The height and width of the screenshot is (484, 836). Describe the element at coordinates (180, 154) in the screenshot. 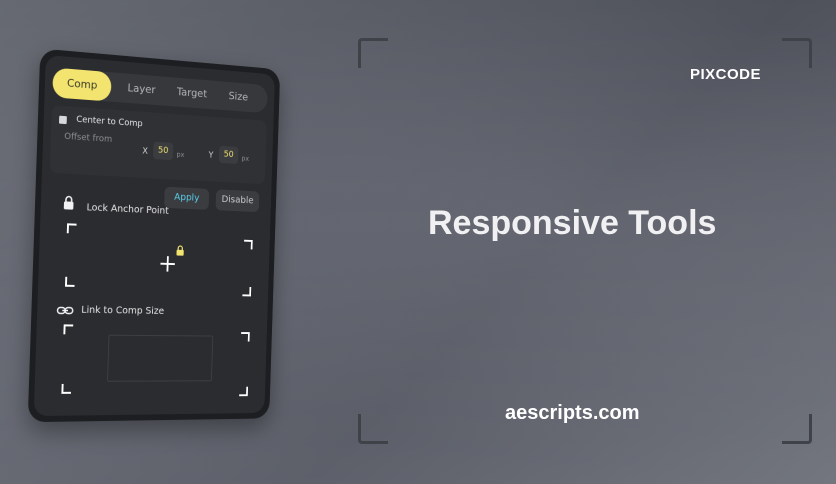

I see `x-unit-label: px` at that location.